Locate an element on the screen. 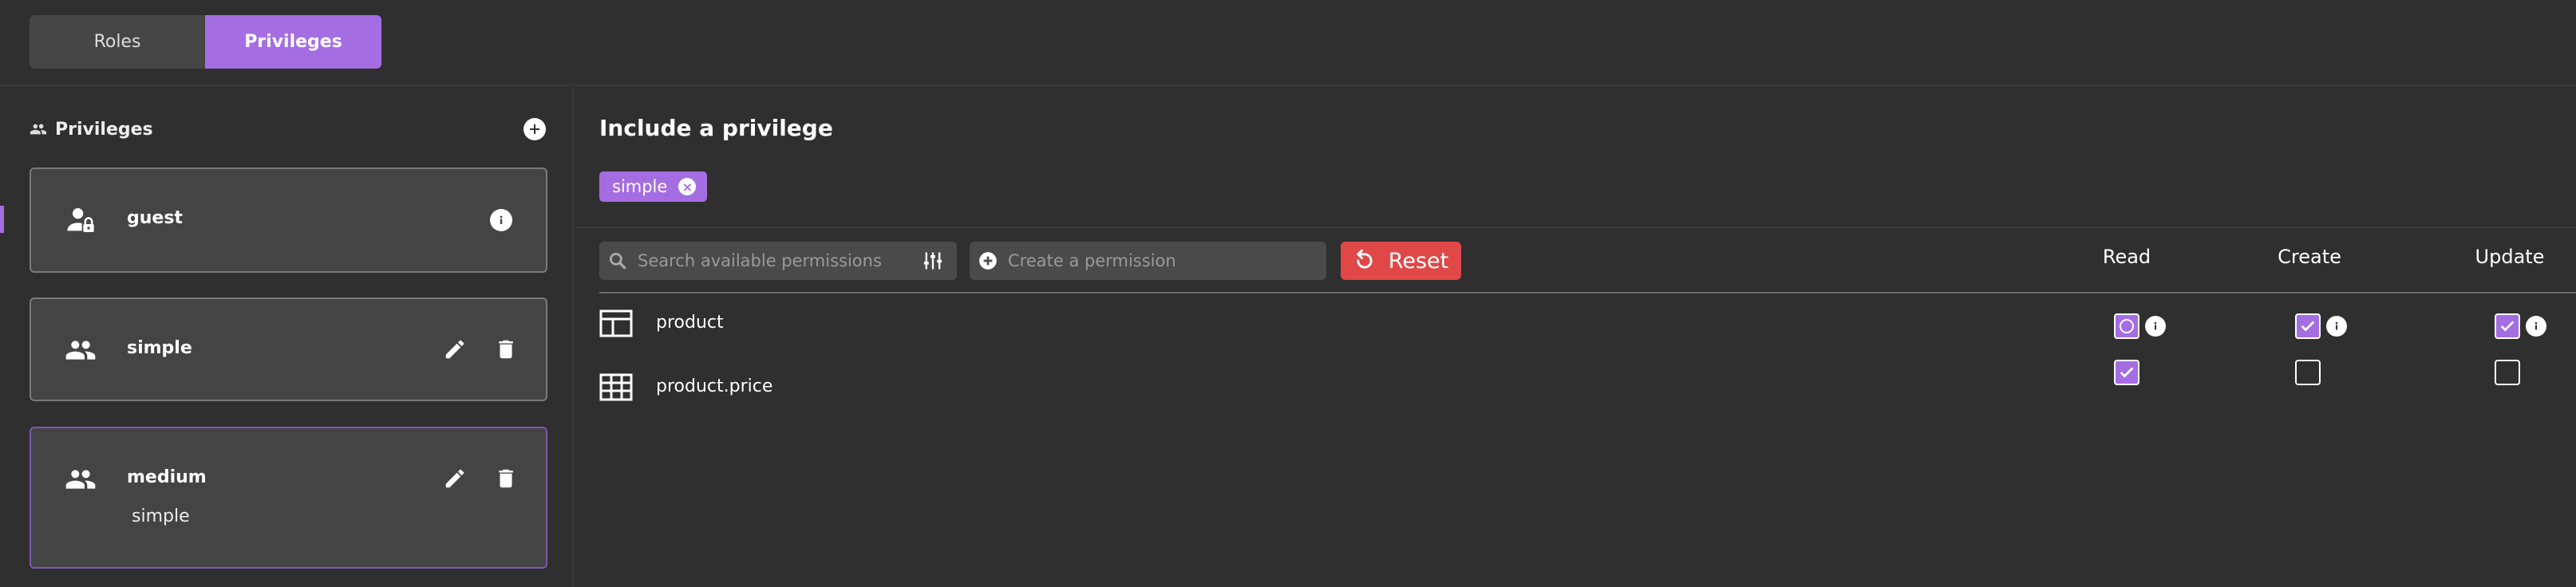  column-create: Create is located at coordinates (2309, 257).